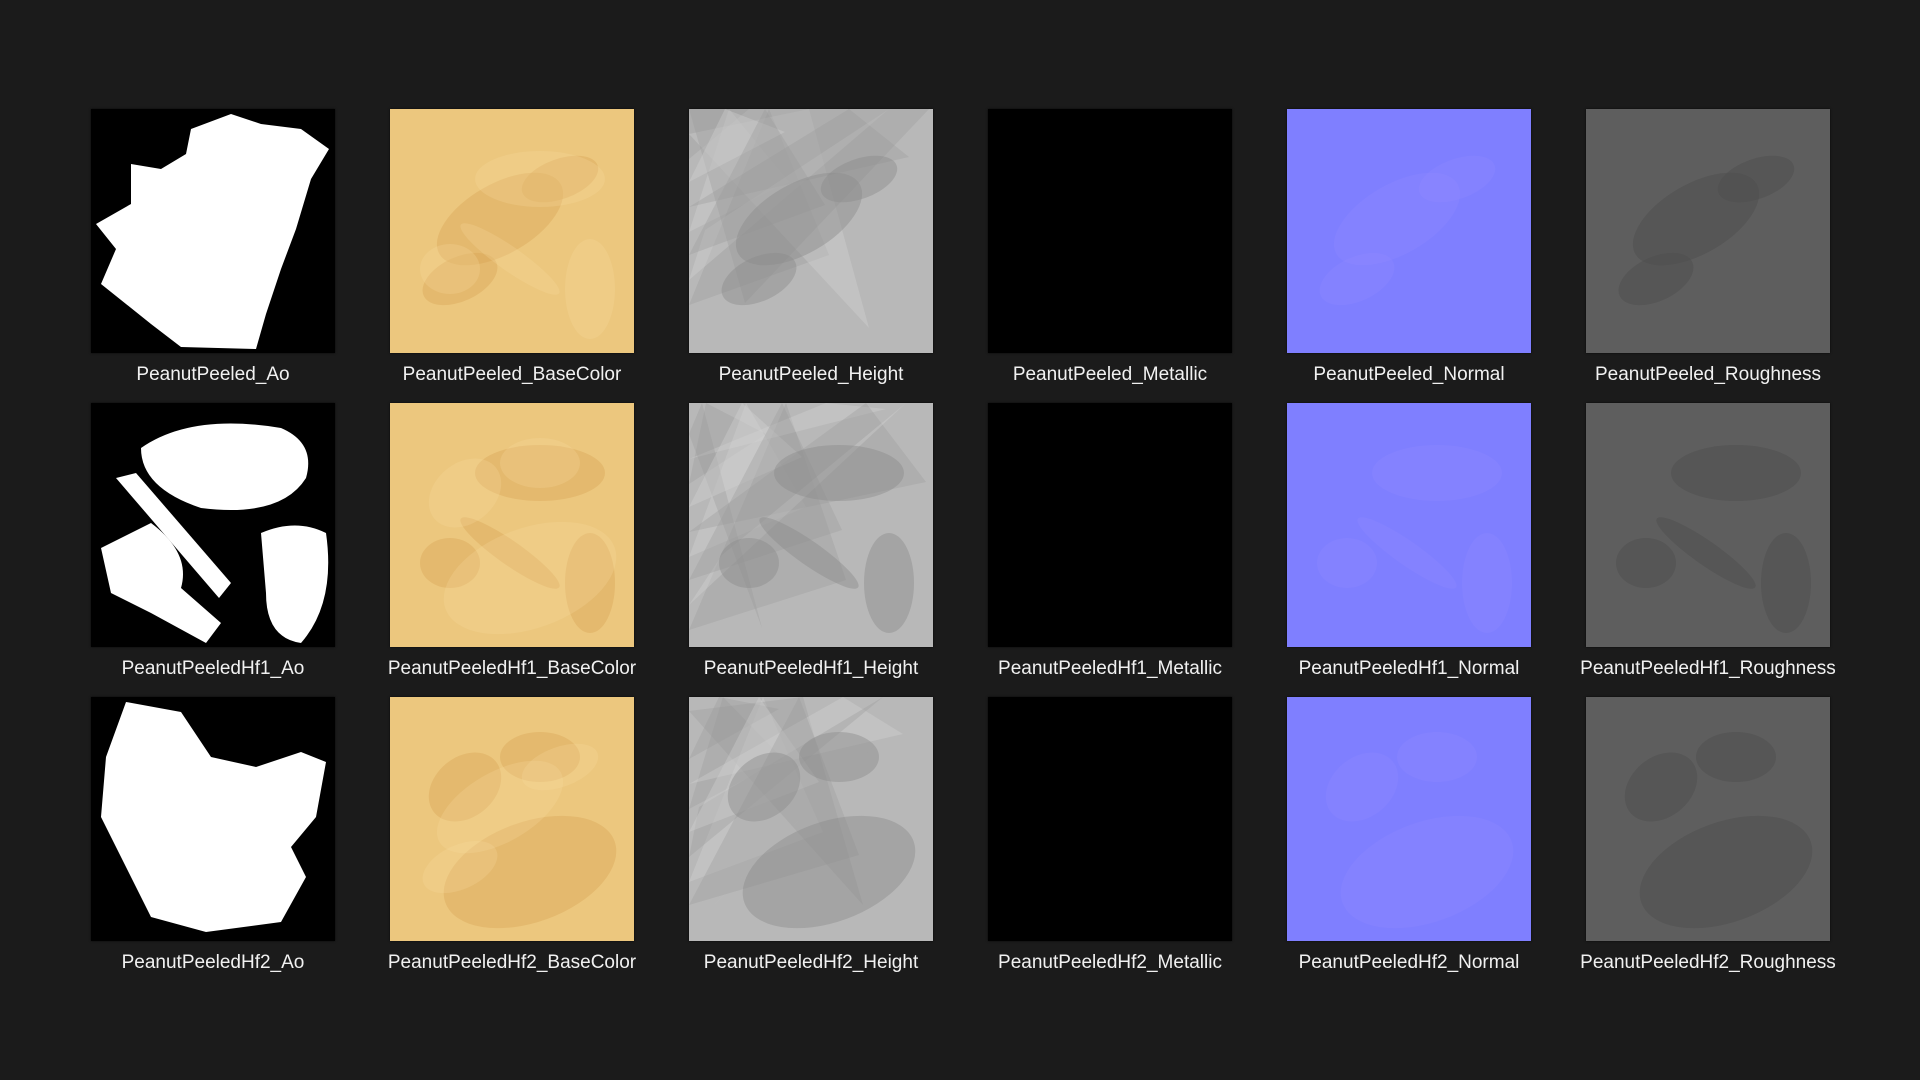  I want to click on texture-tile: PeanutPeeledHf1_BaseColor, so click(512, 541).